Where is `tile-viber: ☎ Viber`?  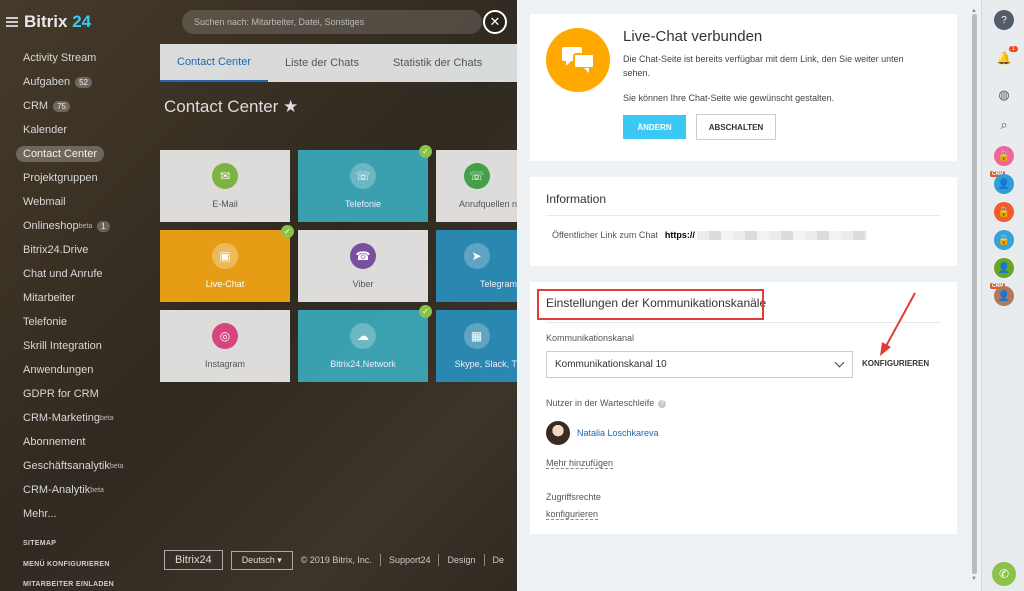 tile-viber: ☎ Viber is located at coordinates (363, 266).